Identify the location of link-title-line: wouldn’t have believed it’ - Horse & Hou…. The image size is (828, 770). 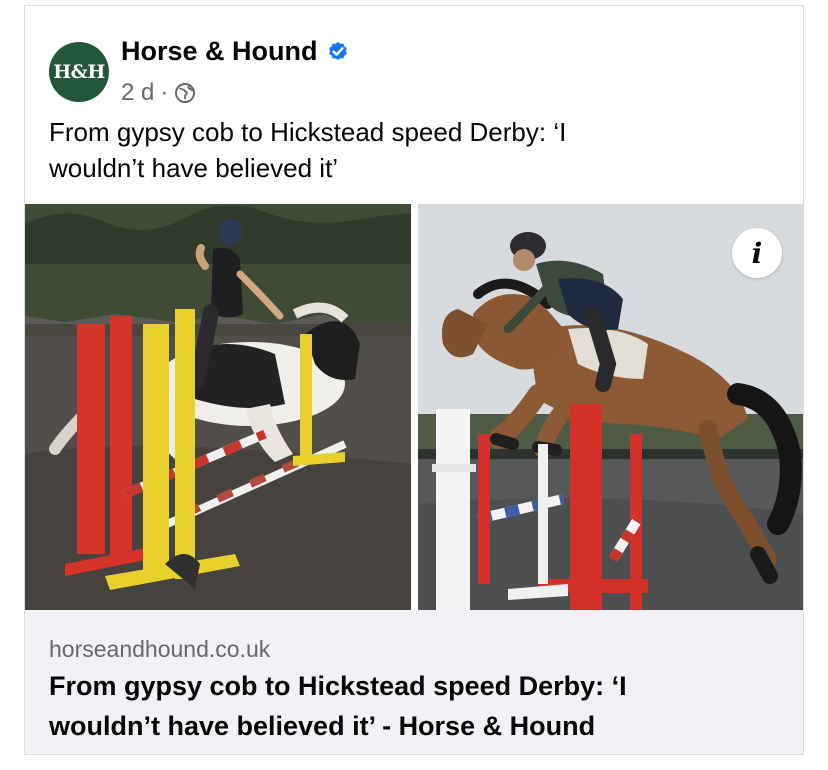
(322, 726).